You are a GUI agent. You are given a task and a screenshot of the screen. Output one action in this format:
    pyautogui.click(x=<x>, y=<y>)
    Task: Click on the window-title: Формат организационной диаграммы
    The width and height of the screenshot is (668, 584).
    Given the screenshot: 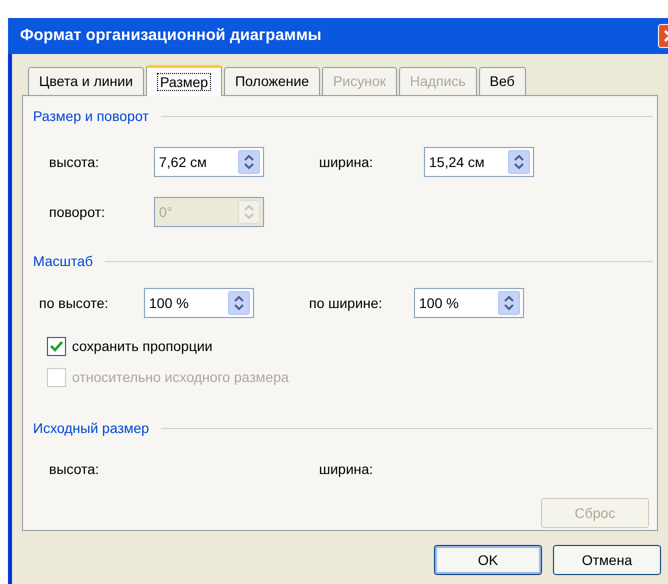 What is the action you would take?
    pyautogui.click(x=171, y=36)
    